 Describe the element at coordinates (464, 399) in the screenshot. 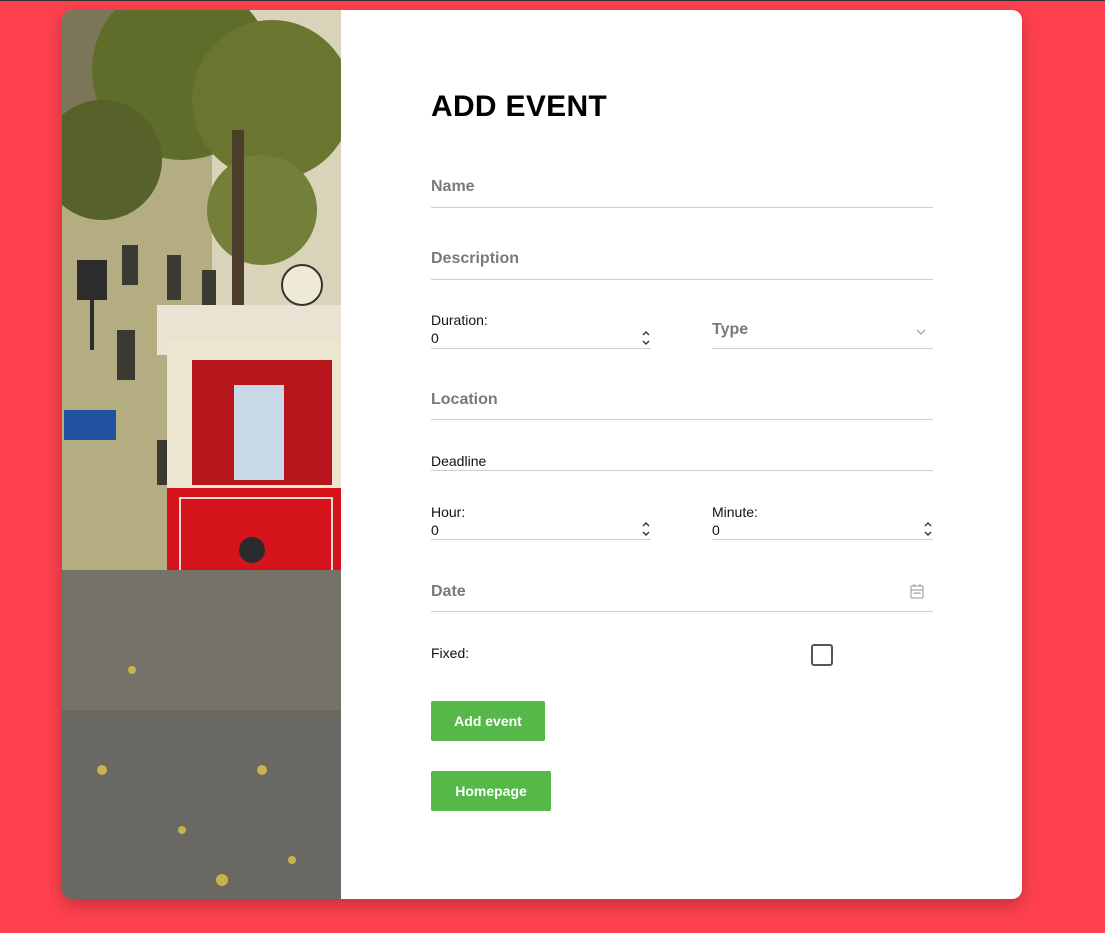

I see `location-placeholder: Location` at that location.